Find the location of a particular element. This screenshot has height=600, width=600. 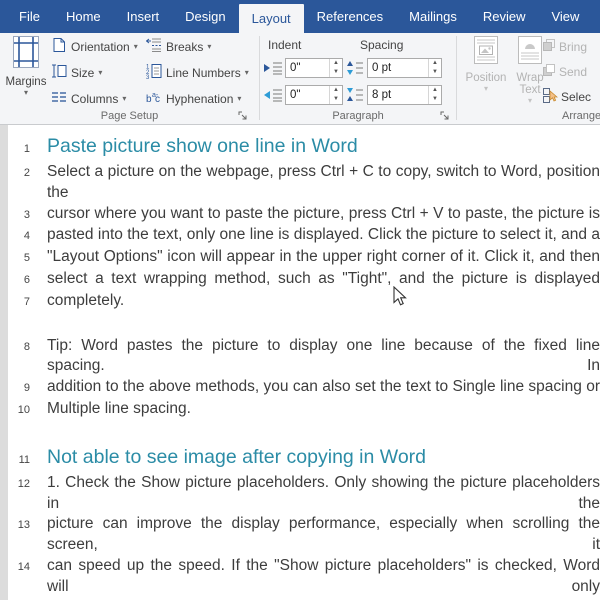

spacing-before-input: 0 pt ▲ ▼ is located at coordinates (404, 68).